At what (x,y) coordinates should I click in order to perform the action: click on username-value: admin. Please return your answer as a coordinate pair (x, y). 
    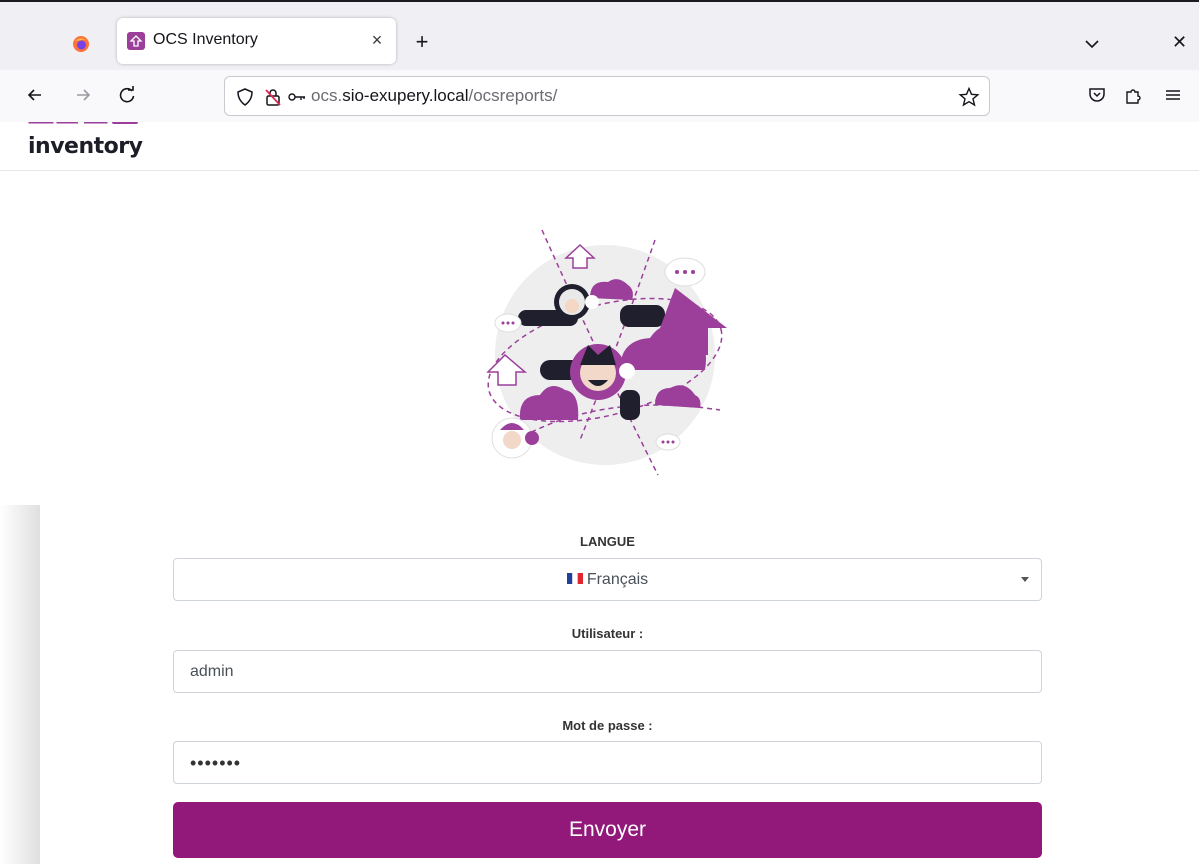
    Looking at the image, I should click on (212, 671).